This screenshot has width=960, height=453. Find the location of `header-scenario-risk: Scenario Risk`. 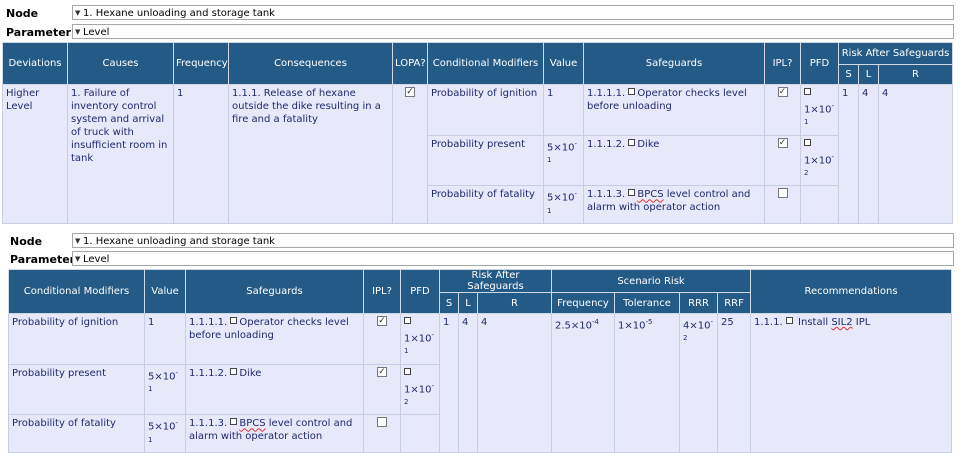

header-scenario-risk: Scenario Risk is located at coordinates (651, 281).